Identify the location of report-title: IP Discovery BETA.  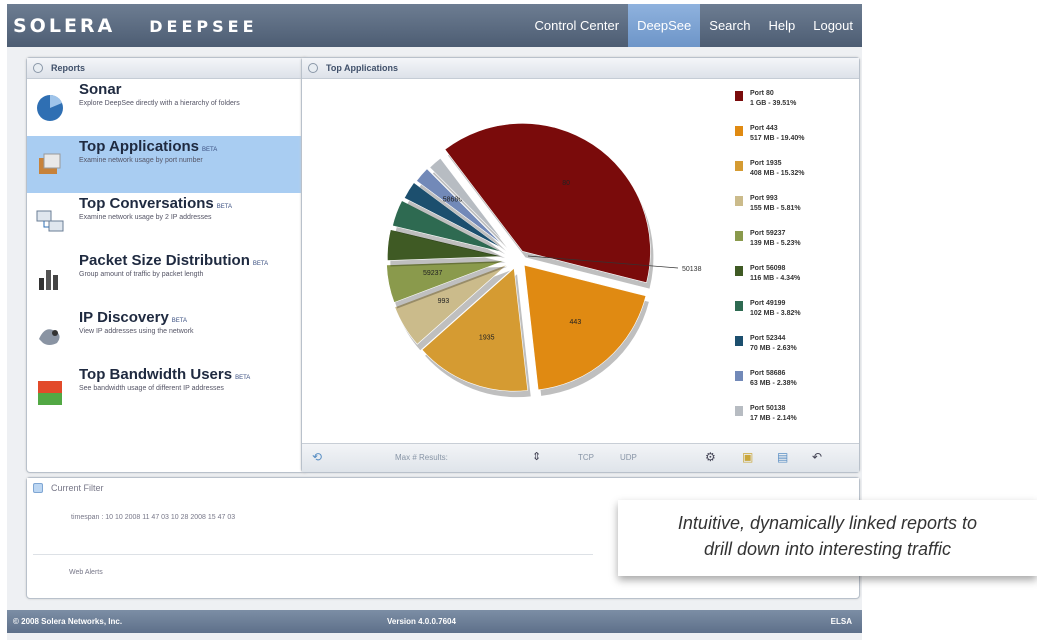
(133, 317).